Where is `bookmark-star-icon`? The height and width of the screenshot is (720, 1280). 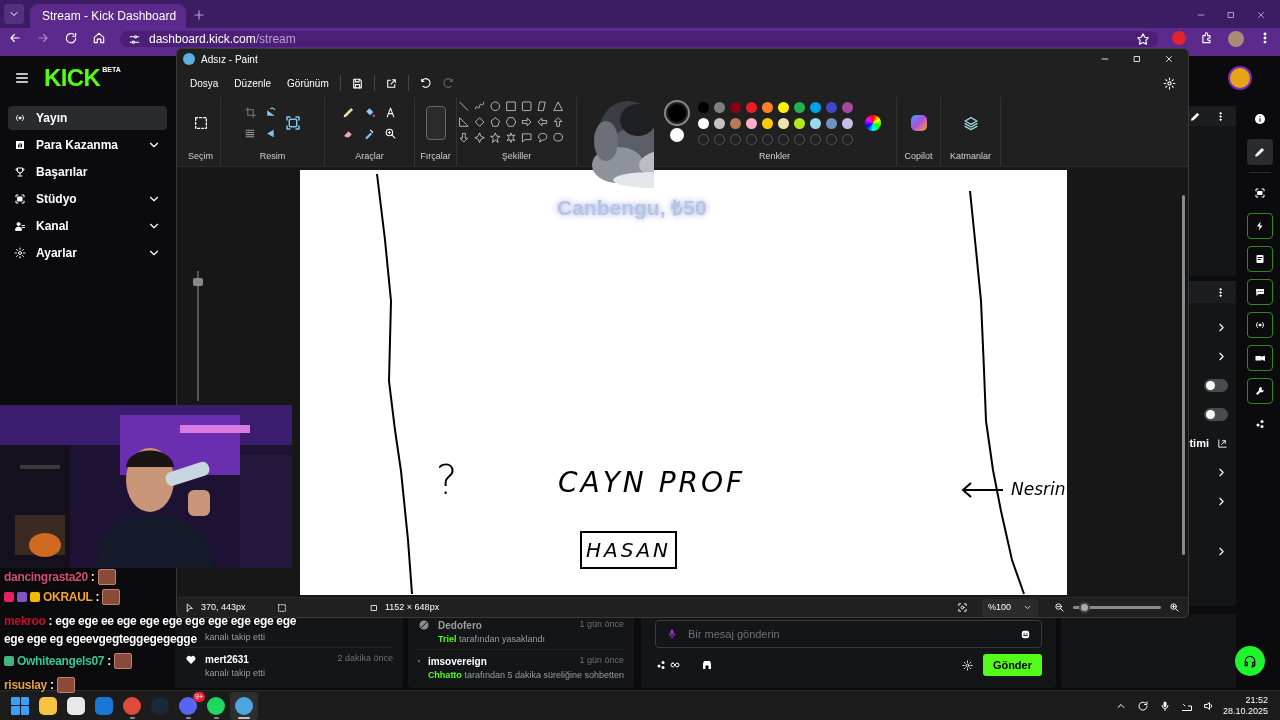 bookmark-star-icon is located at coordinates (1143, 39).